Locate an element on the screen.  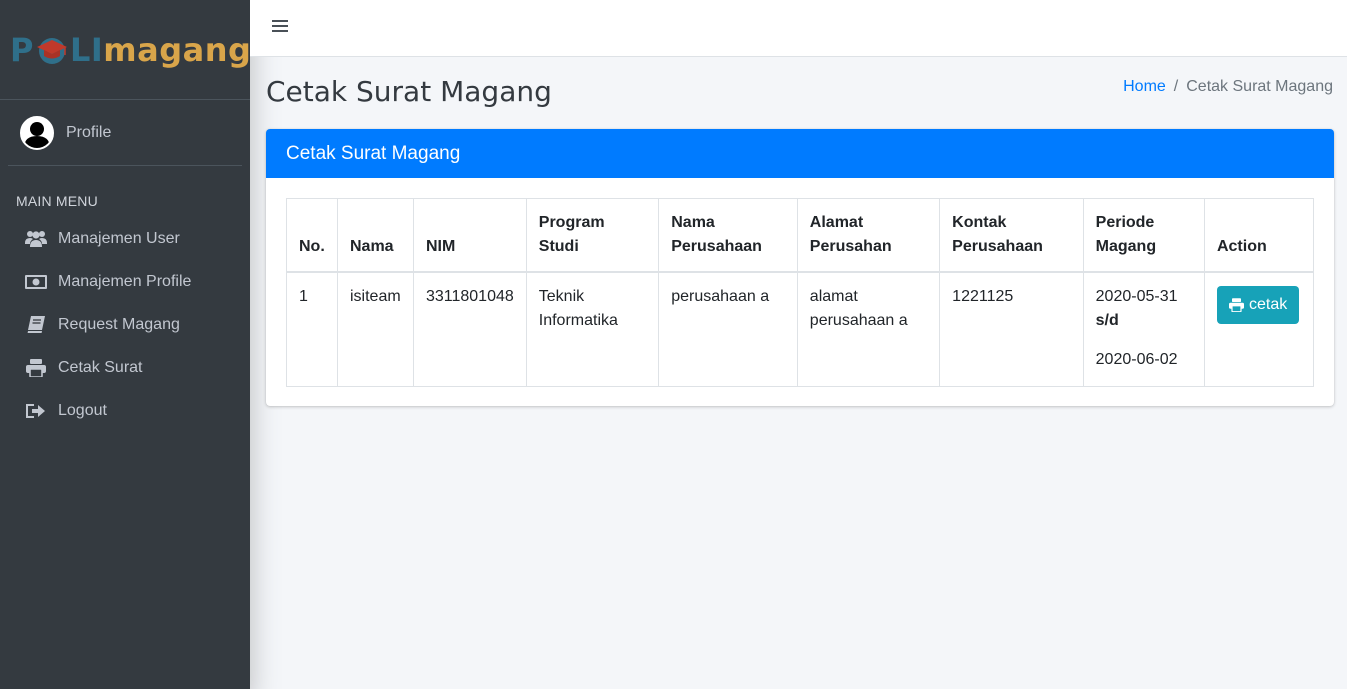
page-title: Cetak Surat Magang is located at coordinates (409, 91).